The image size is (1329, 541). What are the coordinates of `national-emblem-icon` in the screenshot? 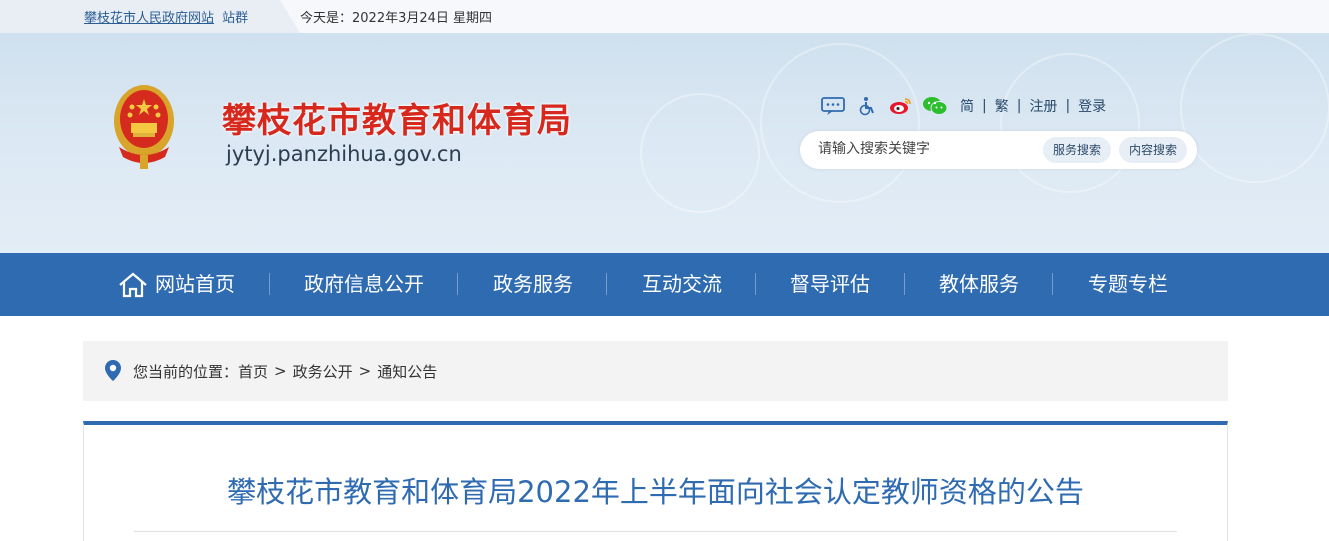 It's located at (144, 127).